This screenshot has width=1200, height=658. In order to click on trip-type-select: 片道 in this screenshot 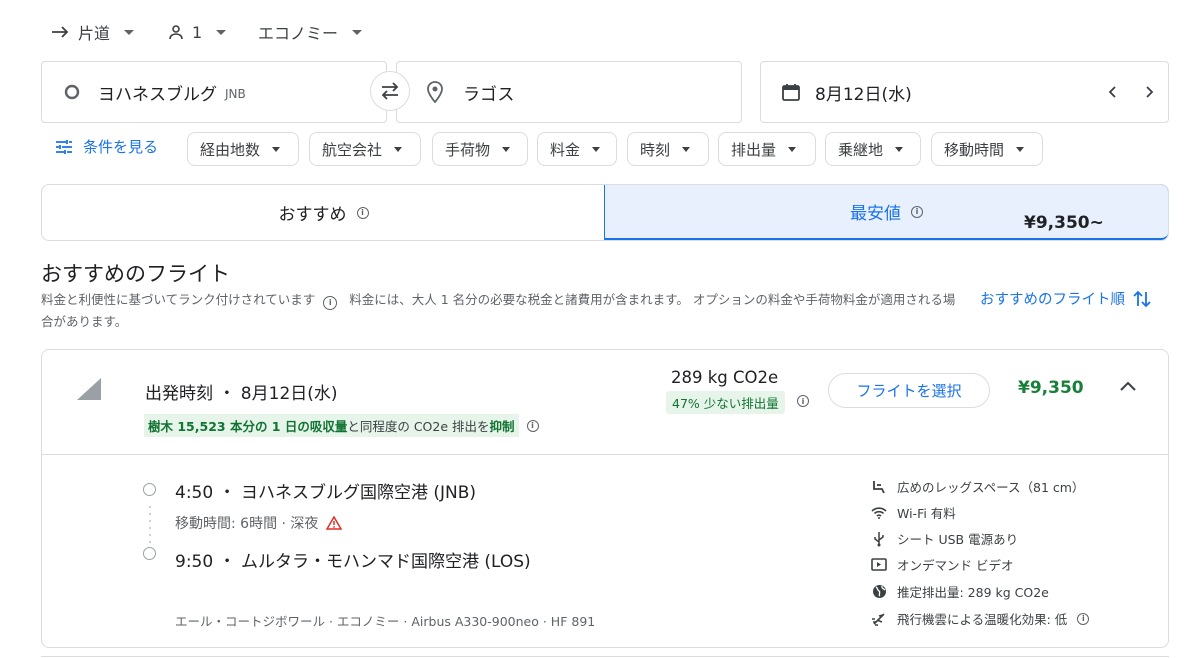, I will do `click(93, 32)`.